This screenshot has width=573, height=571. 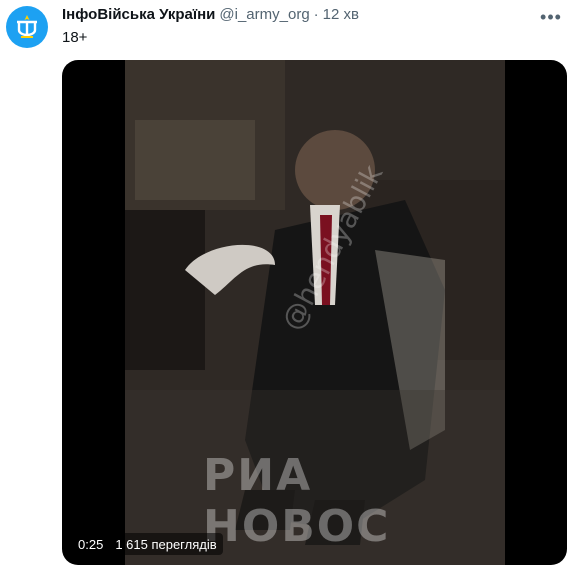 What do you see at coordinates (297, 501) in the screenshot?
I see `watermark-main: РИА НОВОС` at bounding box center [297, 501].